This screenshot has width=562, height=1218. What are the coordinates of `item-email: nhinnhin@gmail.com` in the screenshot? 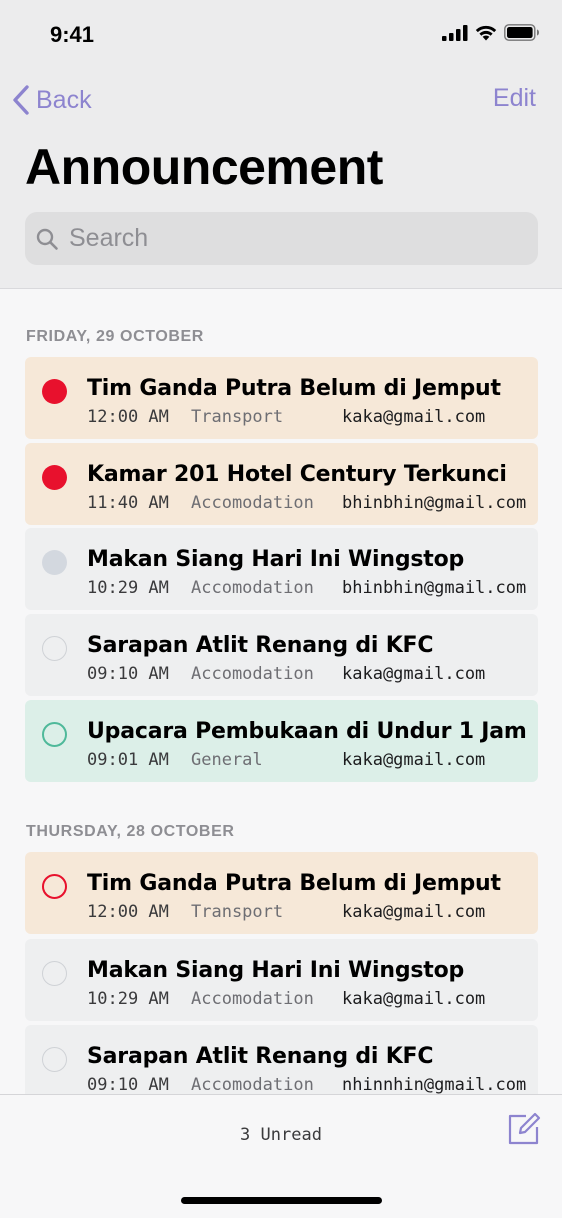 It's located at (434, 1084).